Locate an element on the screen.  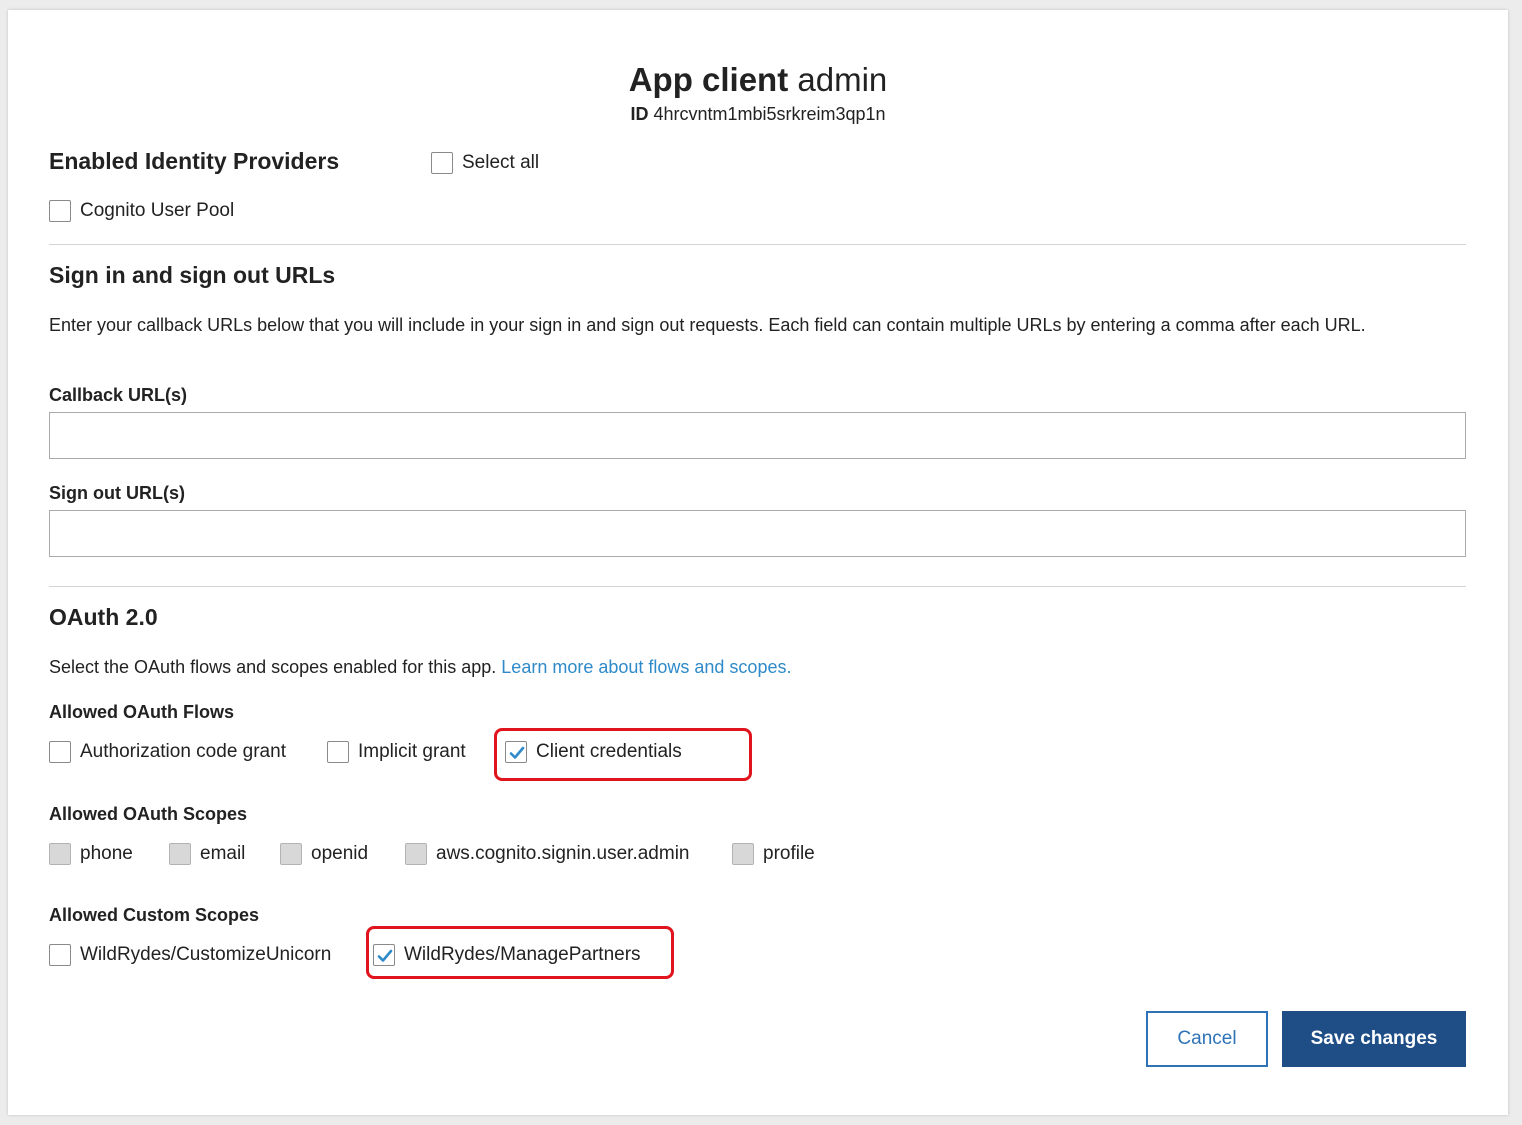
cancel-button: Cancel is located at coordinates (1207, 1039).